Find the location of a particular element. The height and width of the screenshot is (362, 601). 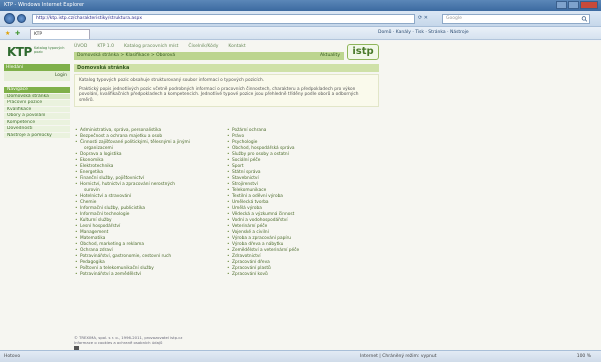

sidebar-item: Nástroje a pomůcky is located at coordinates (37, 135).